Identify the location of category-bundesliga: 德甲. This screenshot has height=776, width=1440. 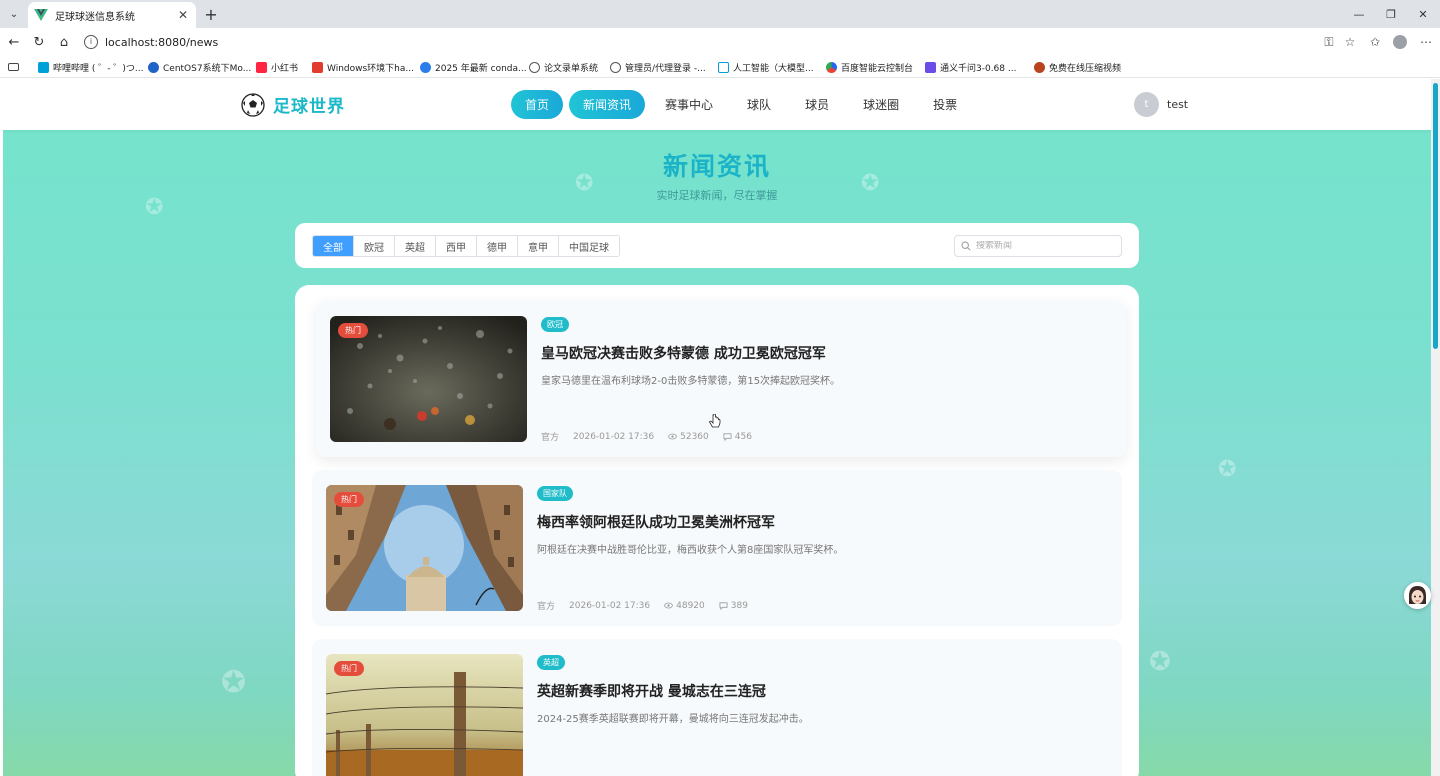
(497, 246).